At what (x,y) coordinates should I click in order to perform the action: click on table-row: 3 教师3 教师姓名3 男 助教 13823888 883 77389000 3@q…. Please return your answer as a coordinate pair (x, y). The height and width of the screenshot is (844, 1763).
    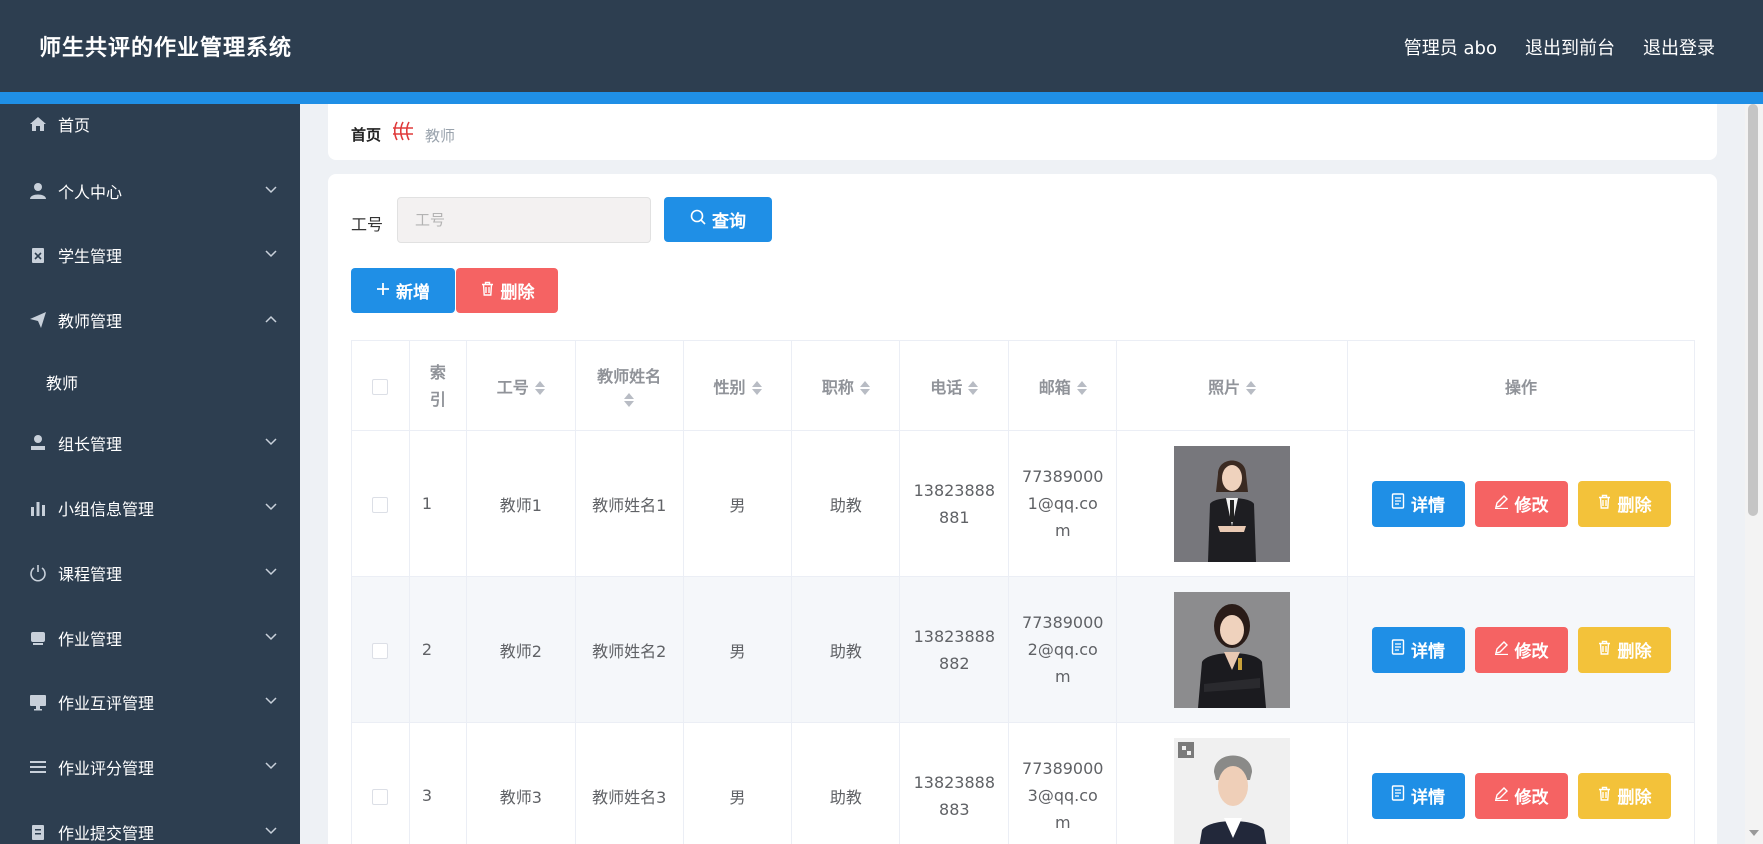
    Looking at the image, I should click on (1023, 783).